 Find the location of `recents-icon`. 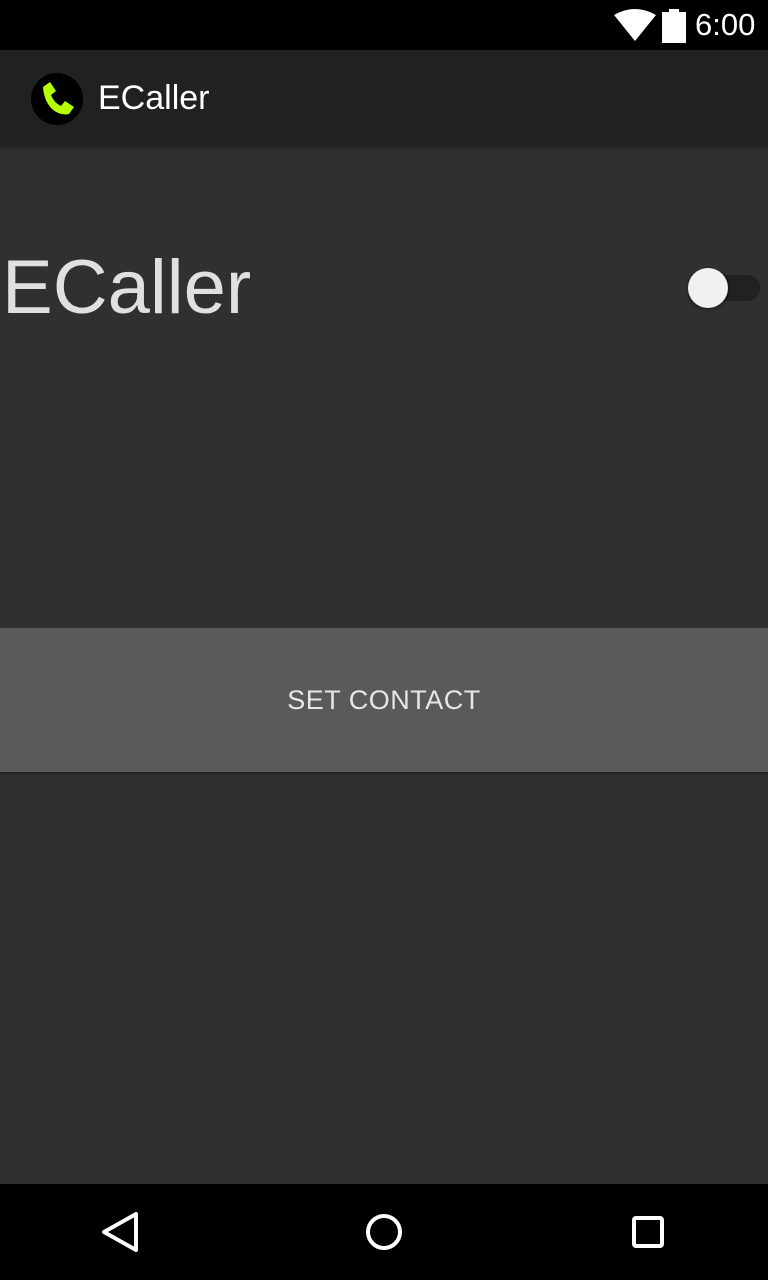

recents-icon is located at coordinates (648, 1232).